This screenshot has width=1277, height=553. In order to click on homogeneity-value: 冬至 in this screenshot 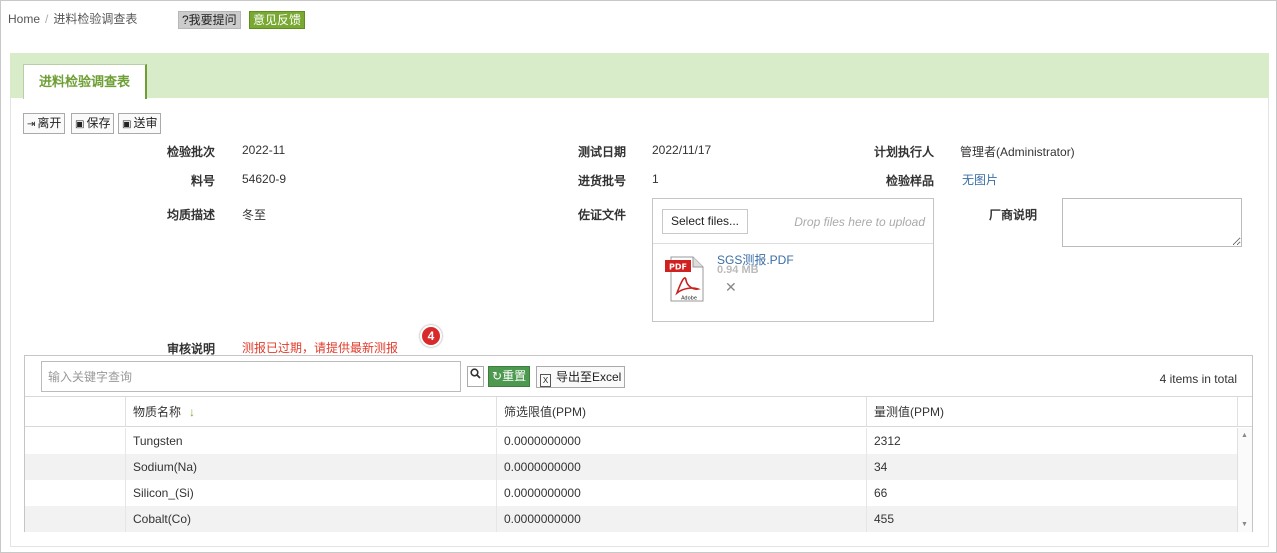, I will do `click(254, 215)`.